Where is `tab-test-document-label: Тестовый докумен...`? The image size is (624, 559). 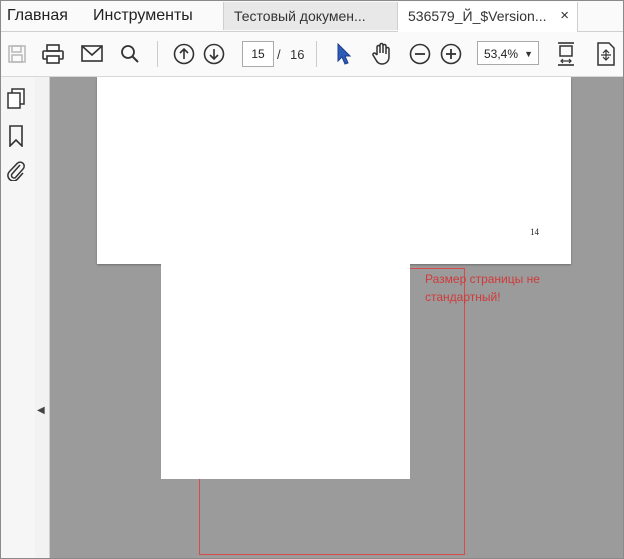 tab-test-document-label: Тестовый докумен... is located at coordinates (300, 16).